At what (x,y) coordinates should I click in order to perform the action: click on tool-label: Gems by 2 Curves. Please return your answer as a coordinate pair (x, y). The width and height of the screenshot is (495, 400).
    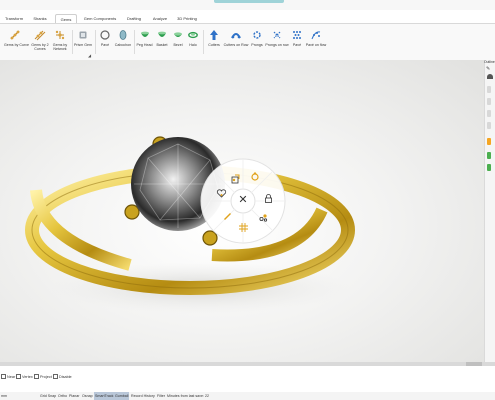
    Looking at the image, I should click on (40, 47).